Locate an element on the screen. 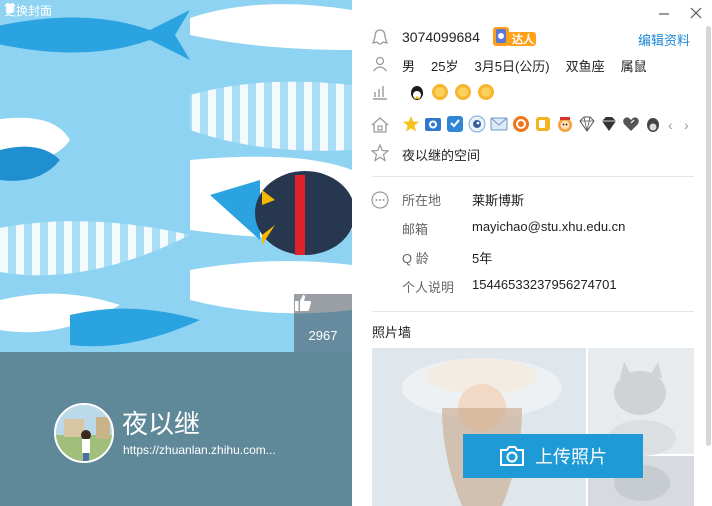  star-outline-icon is located at coordinates (380, 153).